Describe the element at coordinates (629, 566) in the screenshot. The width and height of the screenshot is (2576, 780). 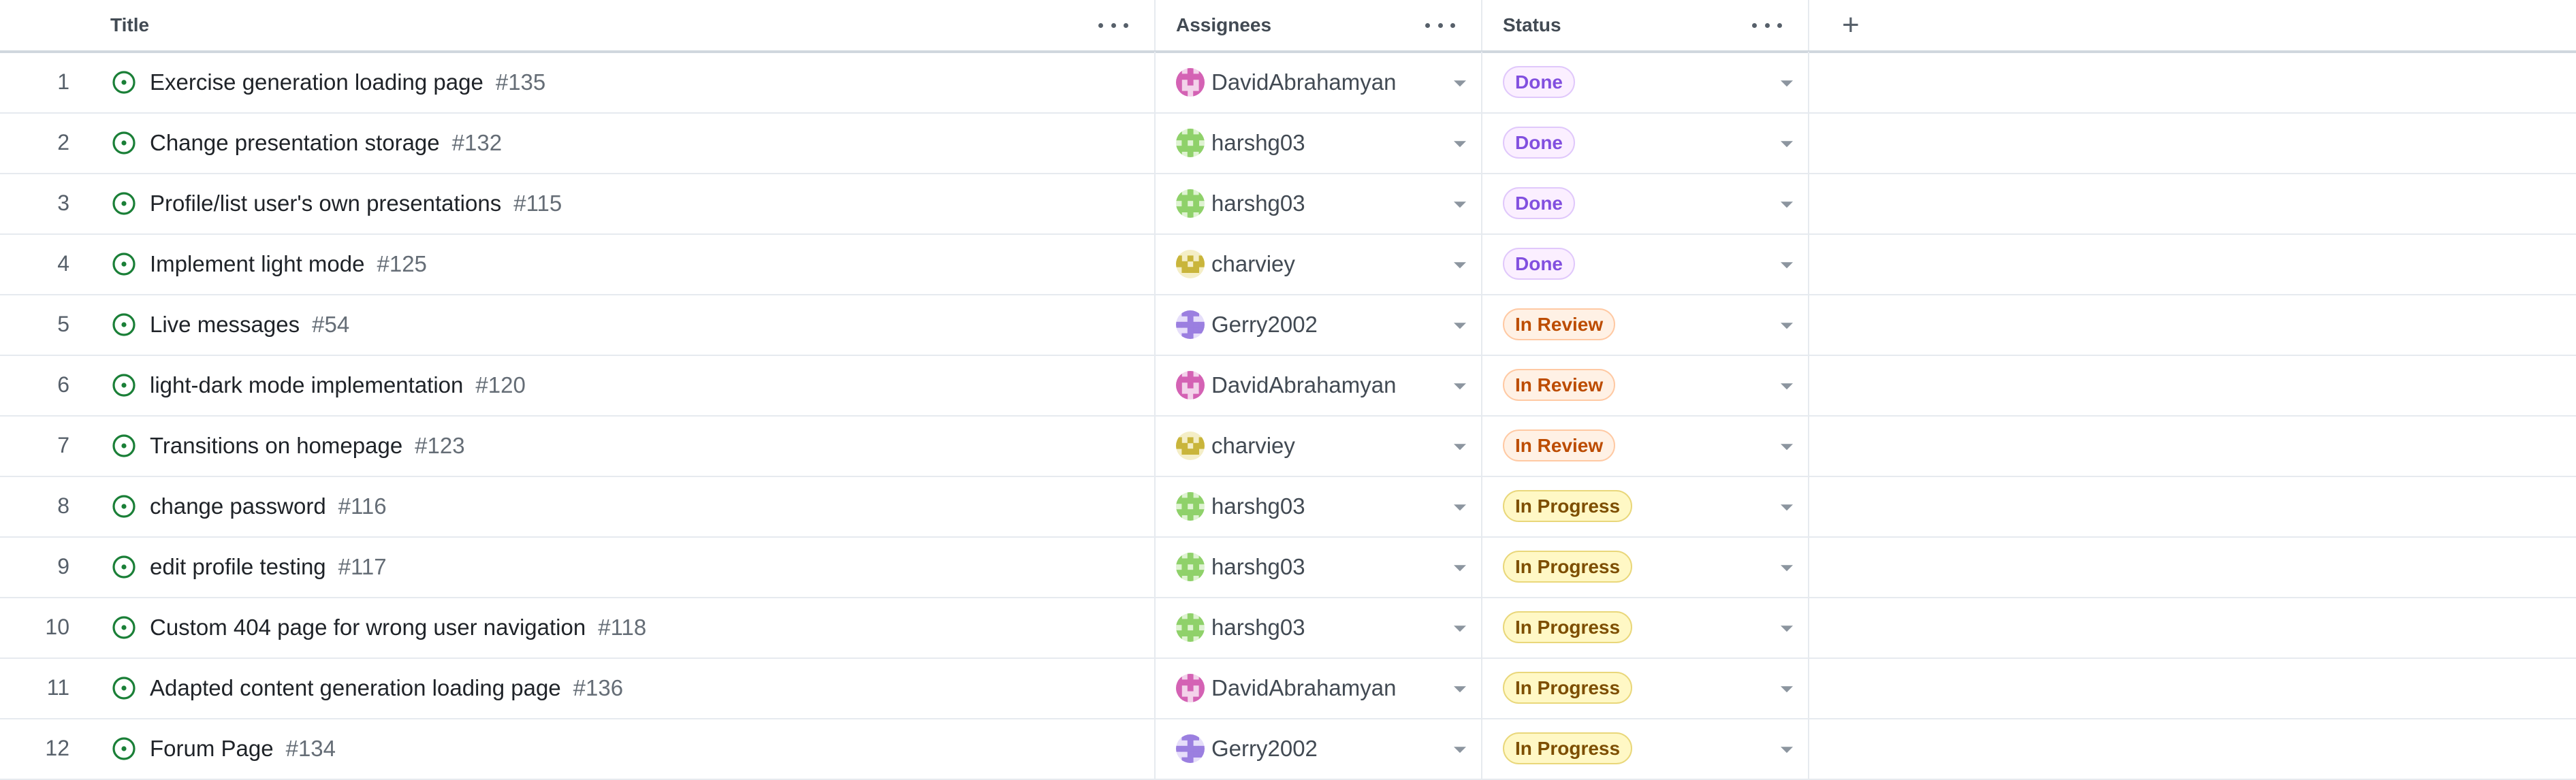
I see `title-cell: edit profile testing #117` at that location.